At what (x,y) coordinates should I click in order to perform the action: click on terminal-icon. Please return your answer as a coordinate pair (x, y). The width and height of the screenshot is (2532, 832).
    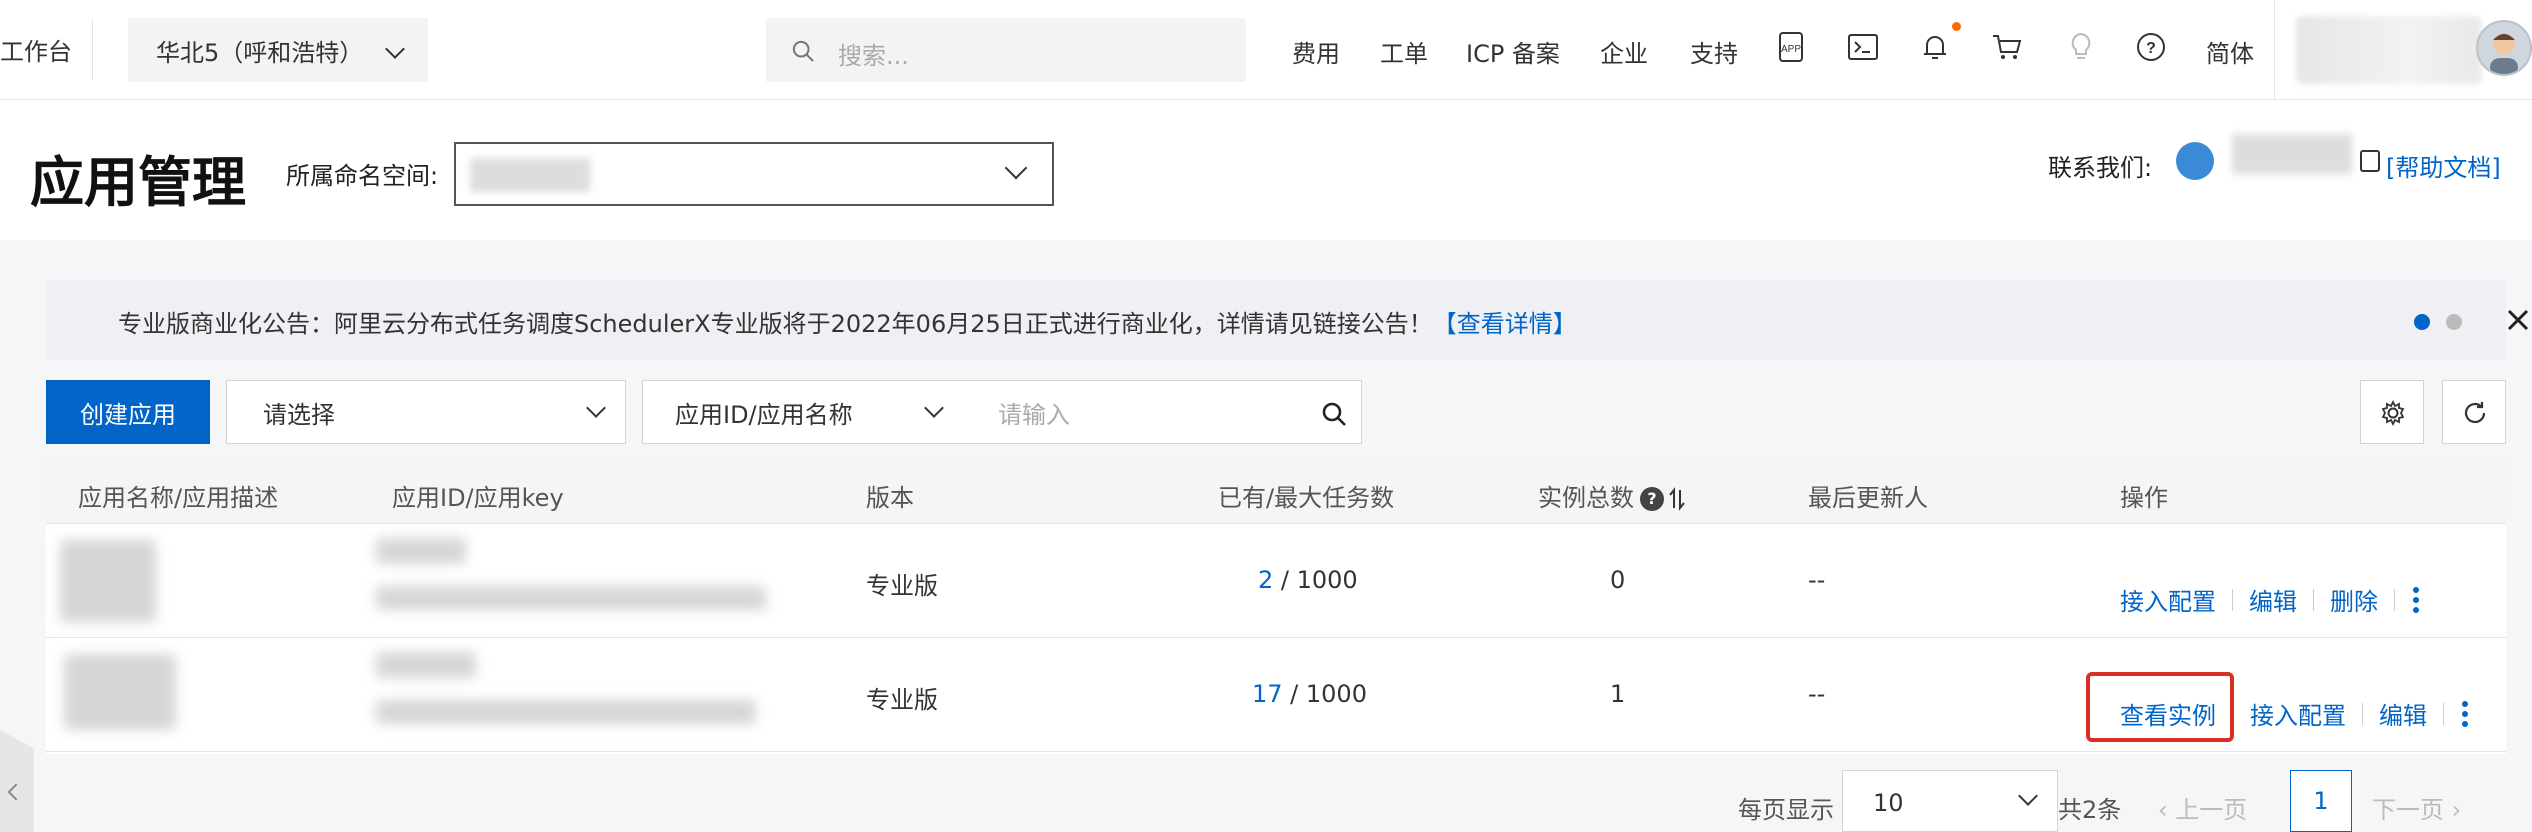
    Looking at the image, I should click on (1863, 47).